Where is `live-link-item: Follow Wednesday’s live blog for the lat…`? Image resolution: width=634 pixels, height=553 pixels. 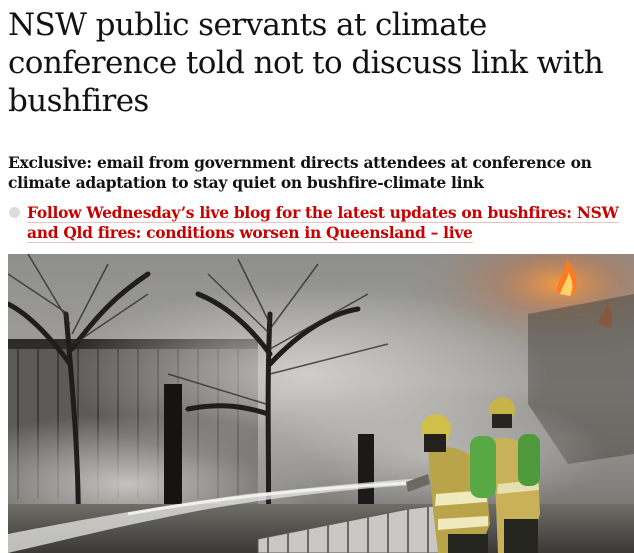 live-link-item: Follow Wednesday’s live blog for the lat… is located at coordinates (318, 223).